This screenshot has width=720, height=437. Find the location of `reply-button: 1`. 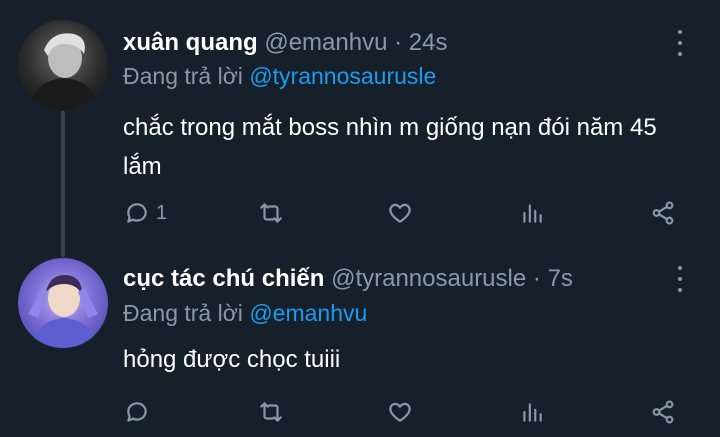

reply-button: 1 is located at coordinates (145, 213).